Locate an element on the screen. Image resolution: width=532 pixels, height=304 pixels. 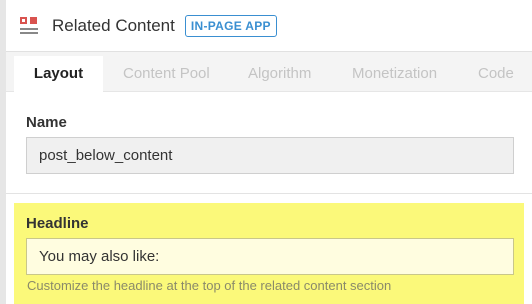
app-type-badge: IN-PAGE APP is located at coordinates (230, 25).